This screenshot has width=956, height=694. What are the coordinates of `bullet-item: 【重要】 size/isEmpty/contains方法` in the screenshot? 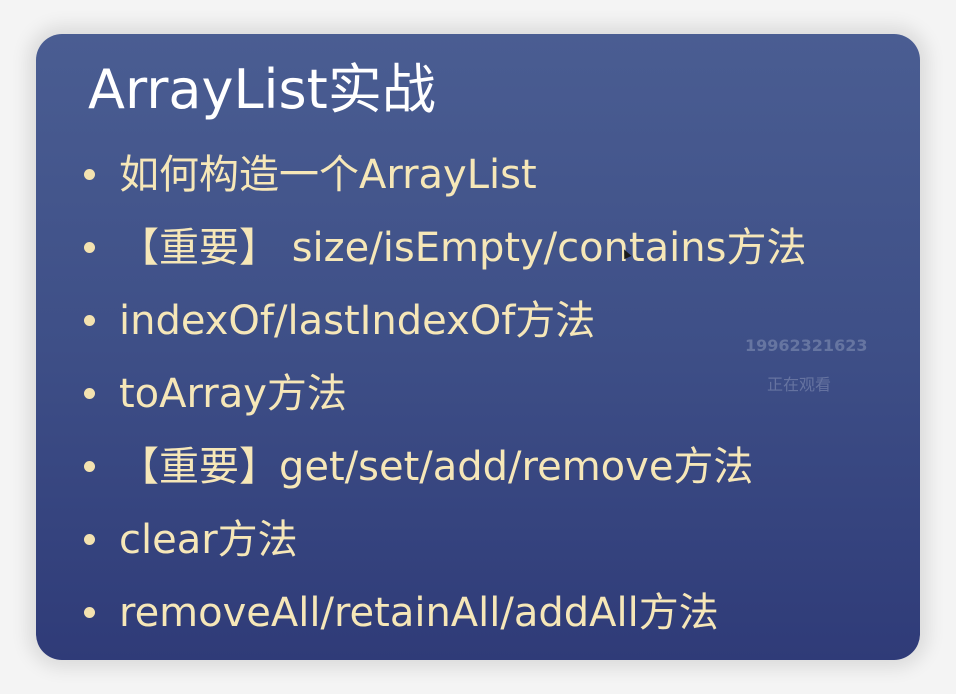 It's located at (445, 247).